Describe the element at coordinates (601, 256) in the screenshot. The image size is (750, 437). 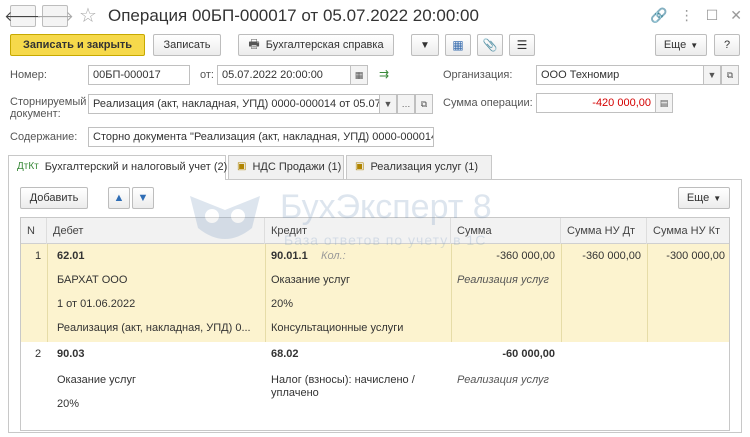
I see `nu-dt-cell: -360 000,00` at that location.